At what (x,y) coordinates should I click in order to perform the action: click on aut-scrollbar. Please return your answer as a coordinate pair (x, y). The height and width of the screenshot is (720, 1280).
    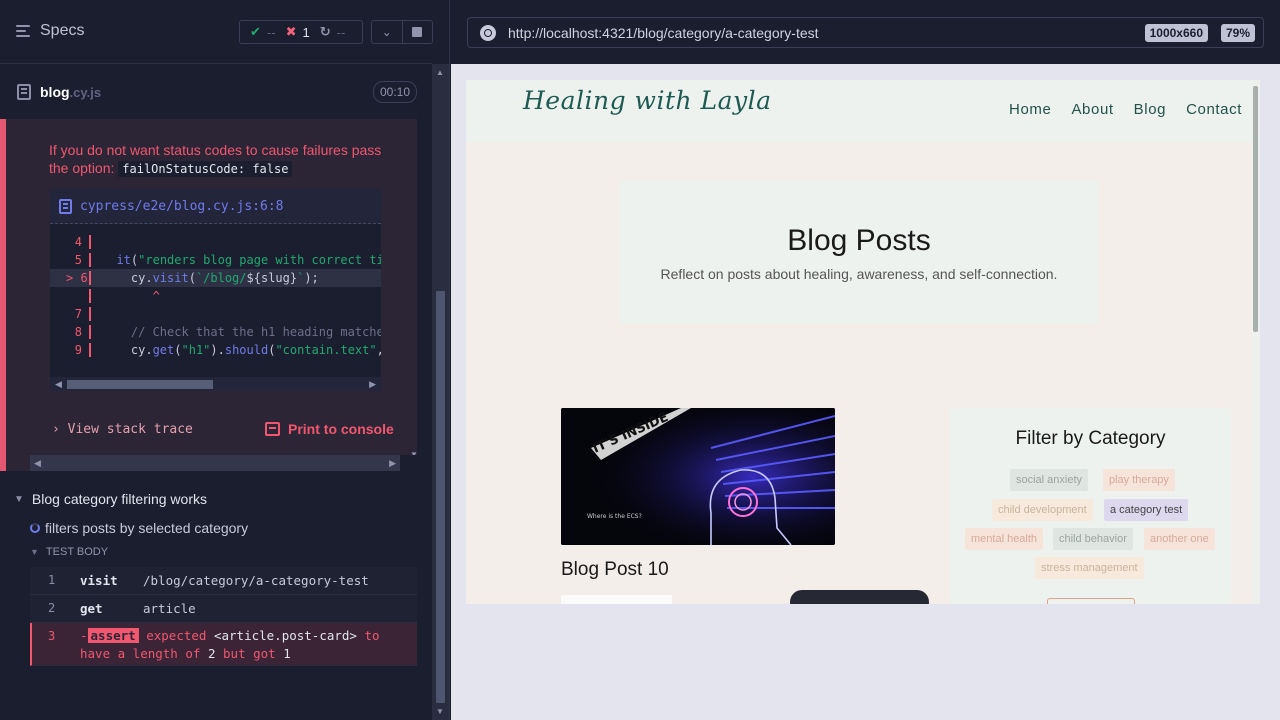
    Looking at the image, I should click on (1256, 342).